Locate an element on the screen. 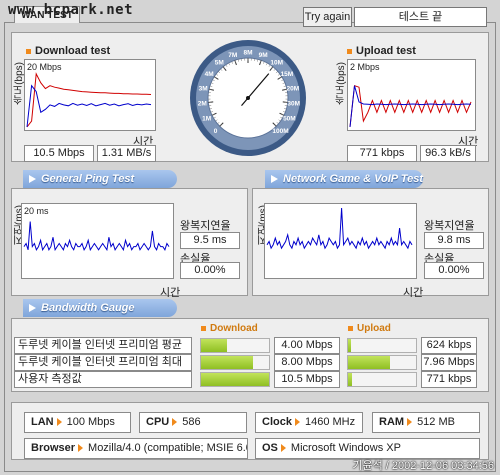 The width and height of the screenshot is (500, 475). ram-value: 512 MB is located at coordinates (436, 422).